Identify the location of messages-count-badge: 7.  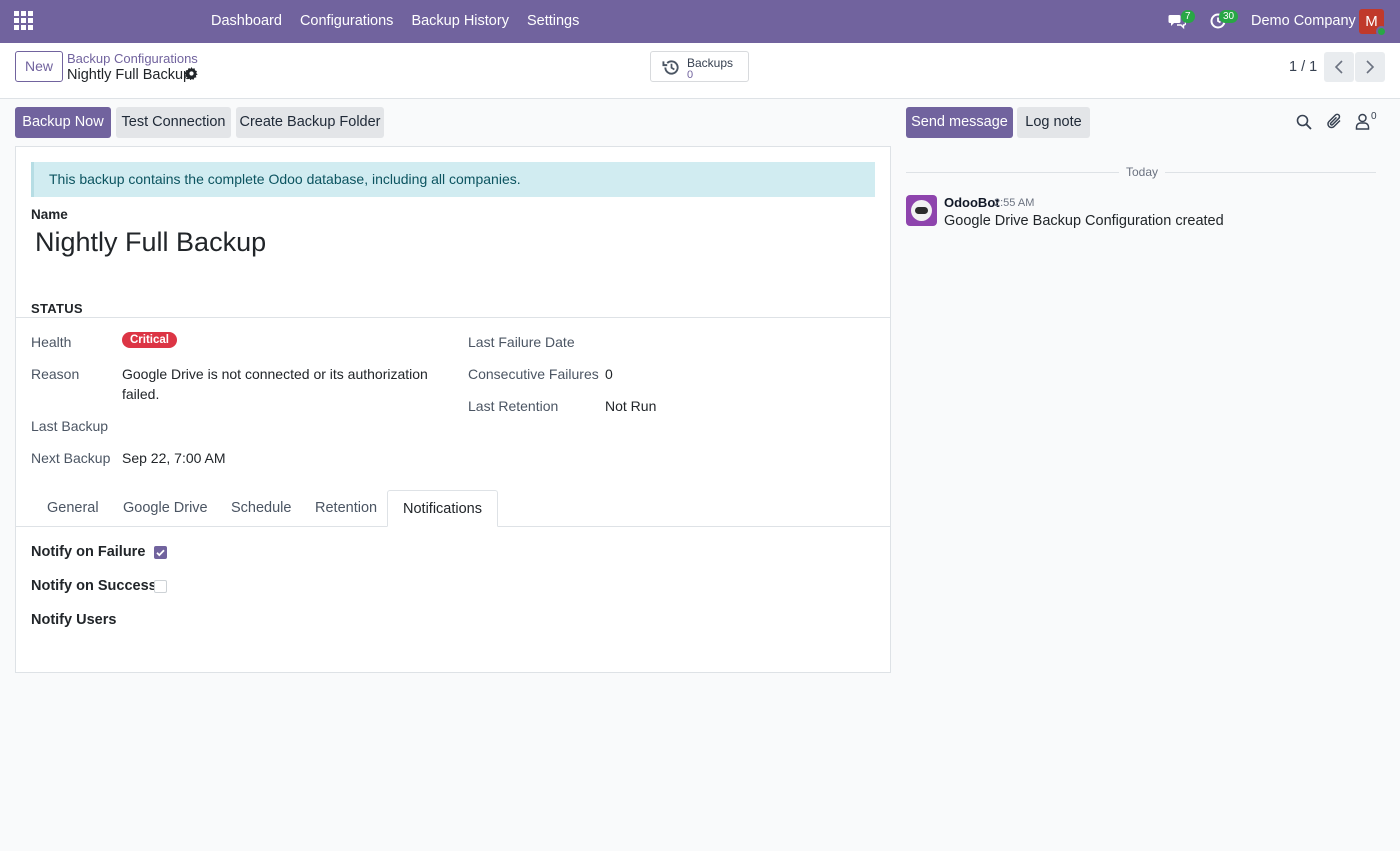
(1188, 16).